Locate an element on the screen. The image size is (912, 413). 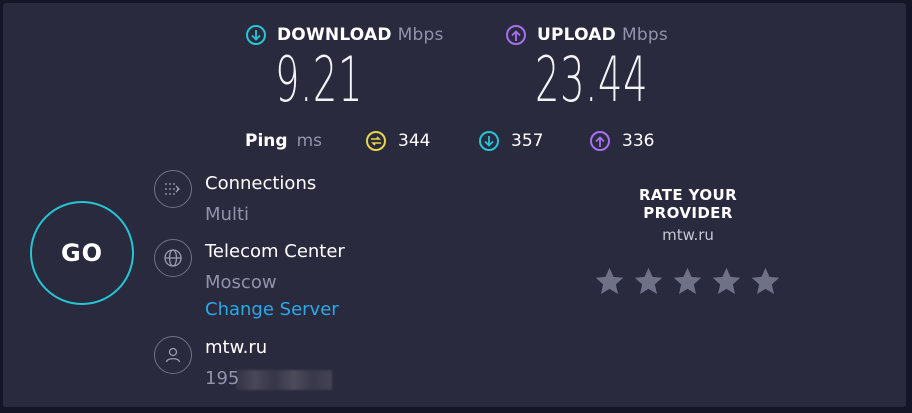
ip-redaction is located at coordinates (284, 380).